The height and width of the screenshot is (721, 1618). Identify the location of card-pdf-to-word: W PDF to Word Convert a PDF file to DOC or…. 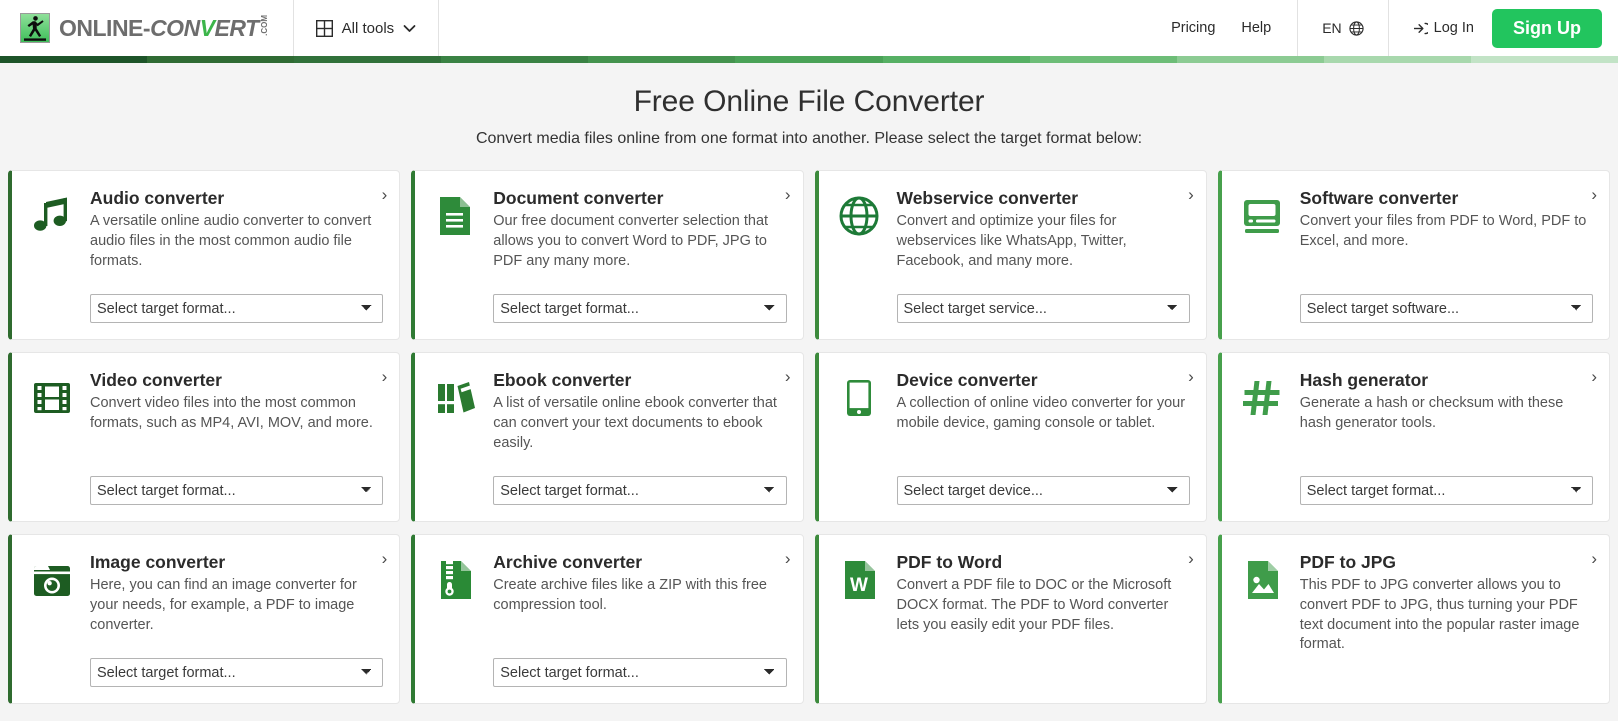
(1010, 619).